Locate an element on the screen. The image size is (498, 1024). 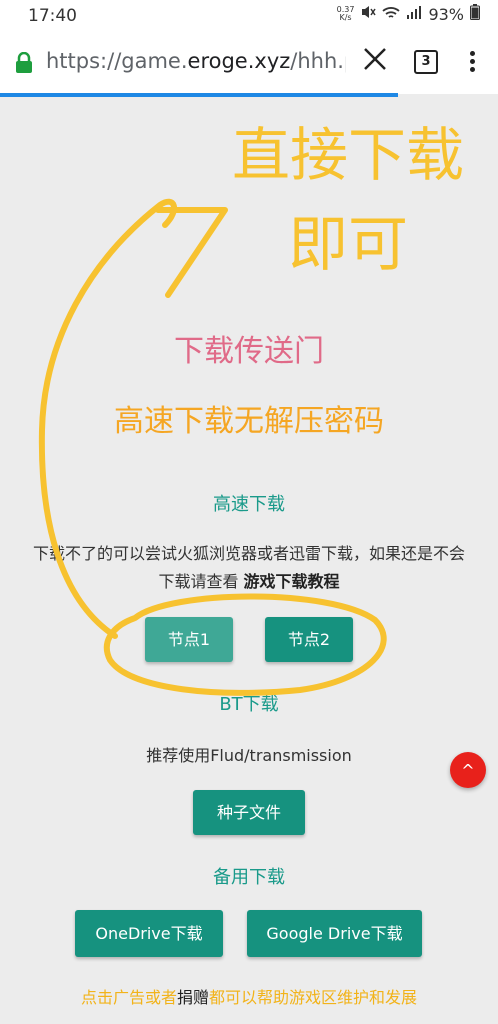
page-load-progress is located at coordinates (199, 95).